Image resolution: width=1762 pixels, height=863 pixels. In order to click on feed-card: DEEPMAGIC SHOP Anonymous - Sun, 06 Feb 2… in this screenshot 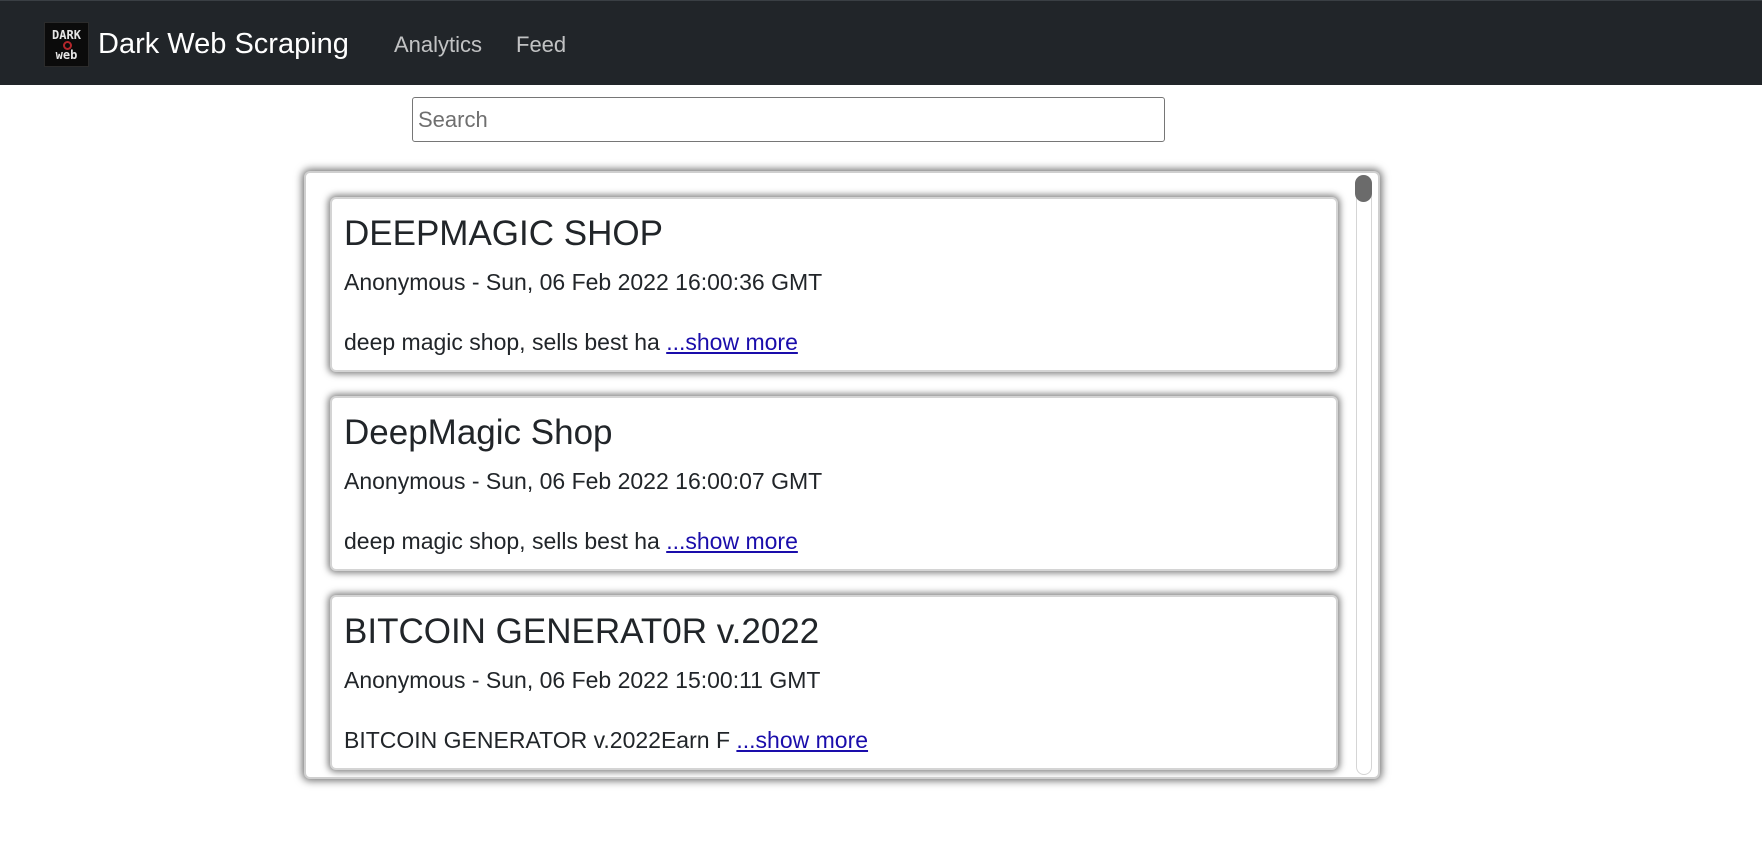, I will do `click(834, 284)`.